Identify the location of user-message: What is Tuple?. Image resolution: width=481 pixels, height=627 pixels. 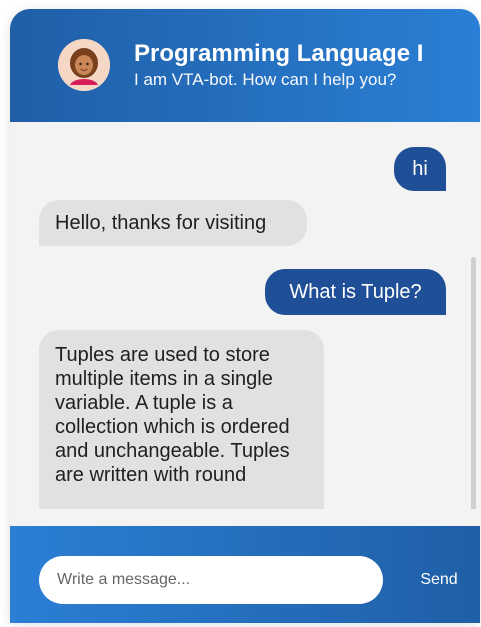
(355, 292).